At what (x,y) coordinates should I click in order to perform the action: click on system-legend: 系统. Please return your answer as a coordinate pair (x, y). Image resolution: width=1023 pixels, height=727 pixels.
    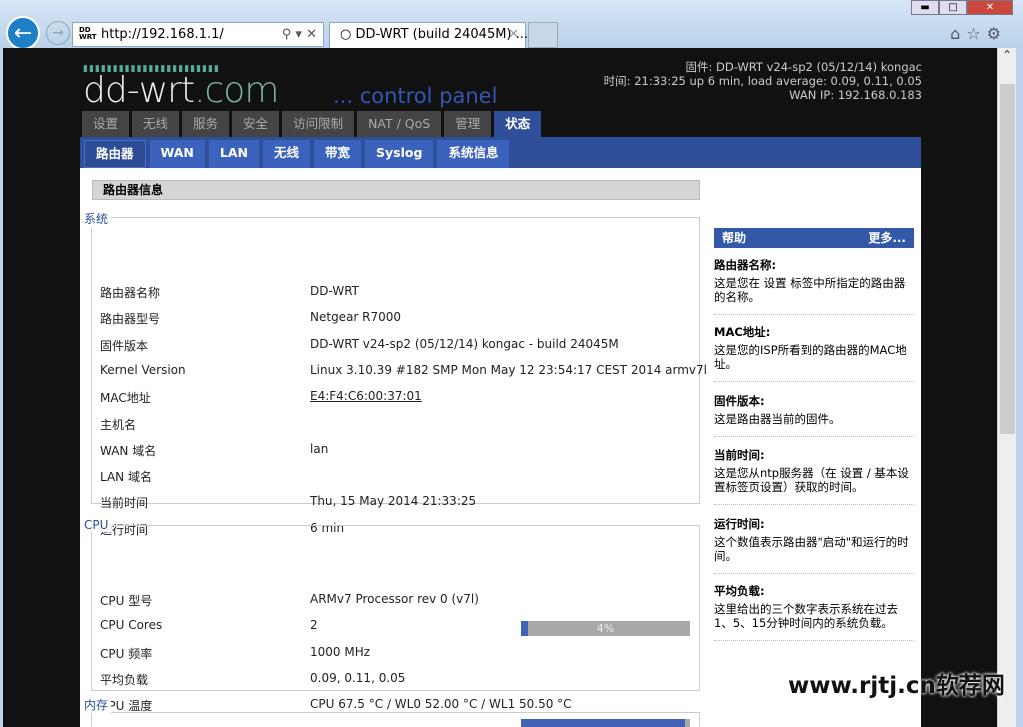
    Looking at the image, I should click on (98, 218).